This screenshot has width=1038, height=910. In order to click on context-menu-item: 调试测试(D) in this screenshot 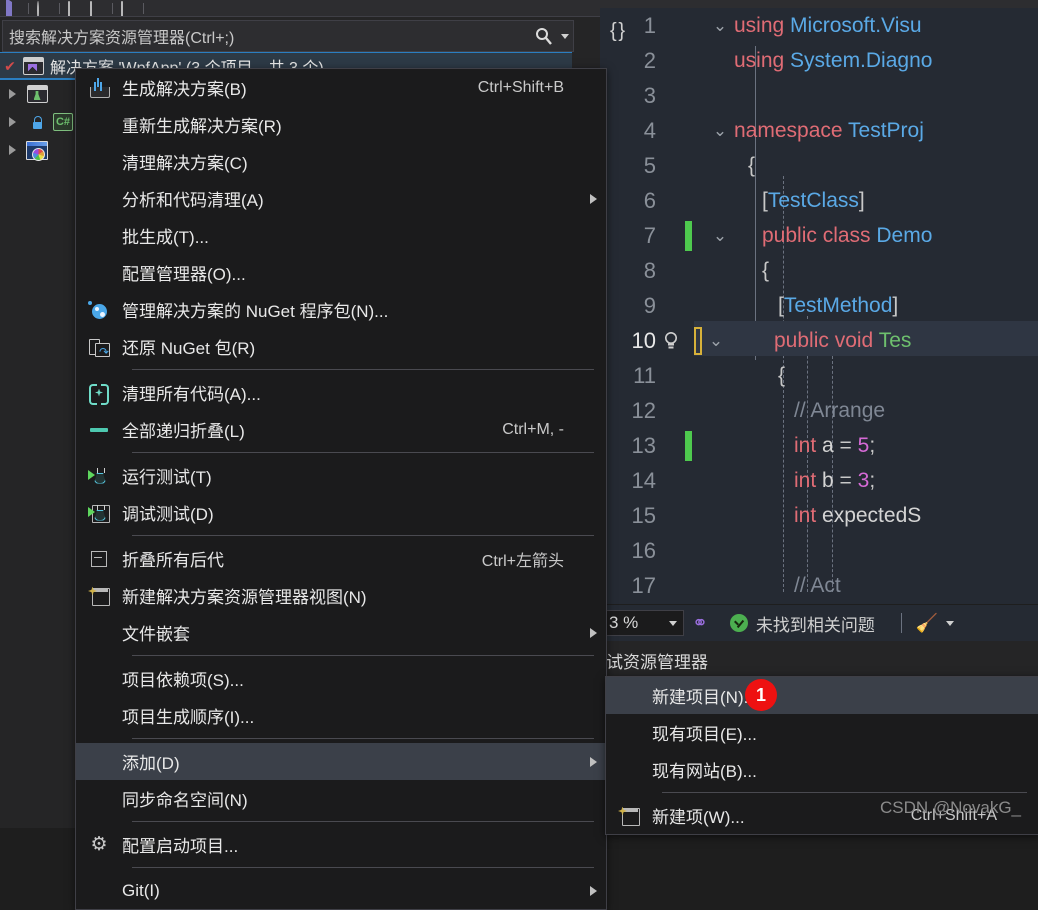, I will do `click(341, 512)`.